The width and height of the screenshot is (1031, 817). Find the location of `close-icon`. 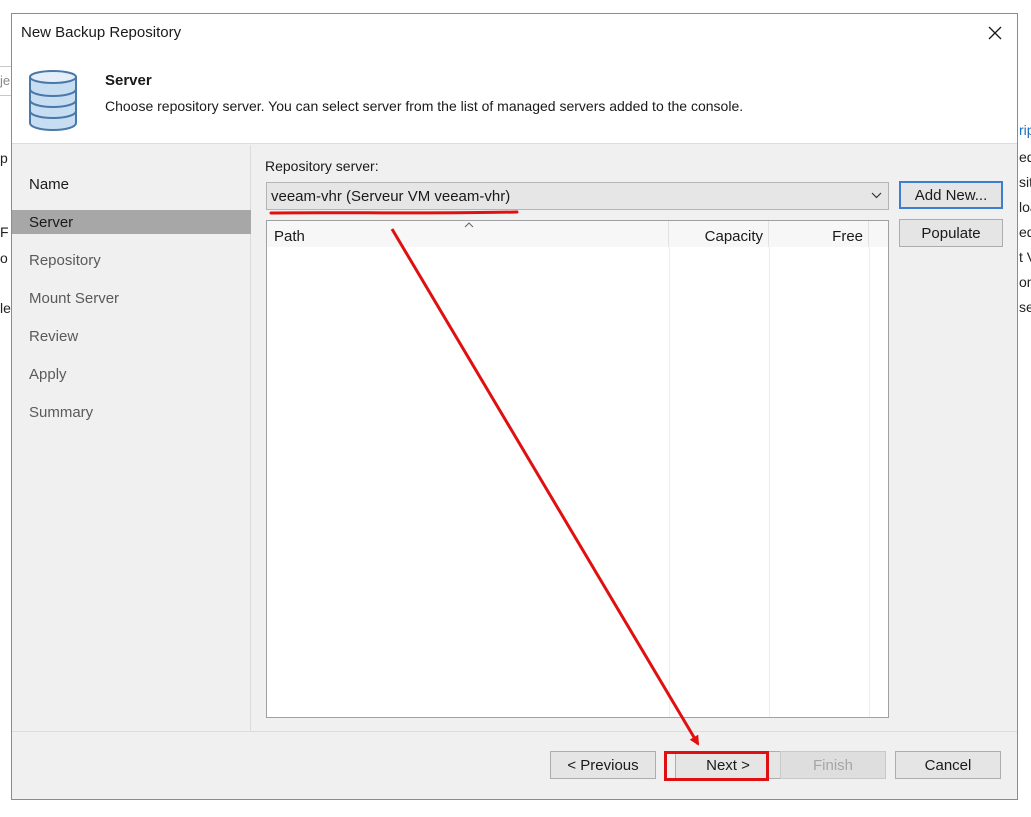

close-icon is located at coordinates (995, 33).